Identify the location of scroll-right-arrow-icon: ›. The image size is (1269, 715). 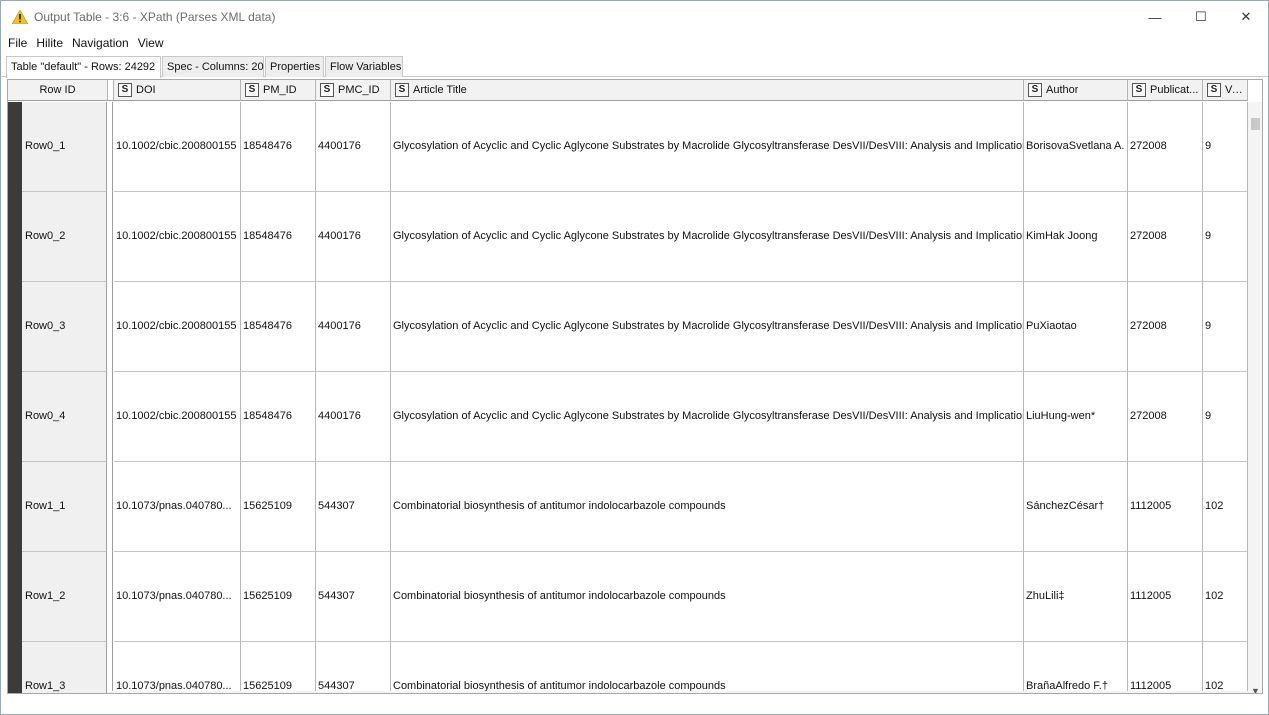
(1240, 692).